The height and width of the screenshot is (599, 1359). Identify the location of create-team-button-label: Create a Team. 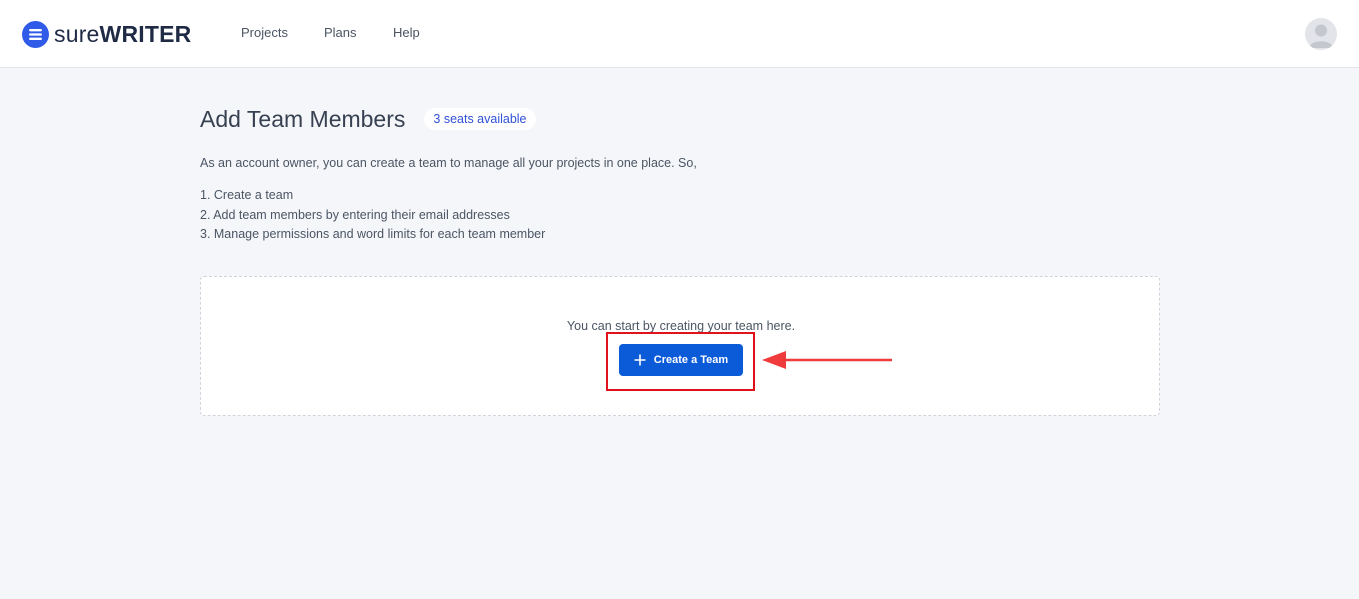
(691, 360).